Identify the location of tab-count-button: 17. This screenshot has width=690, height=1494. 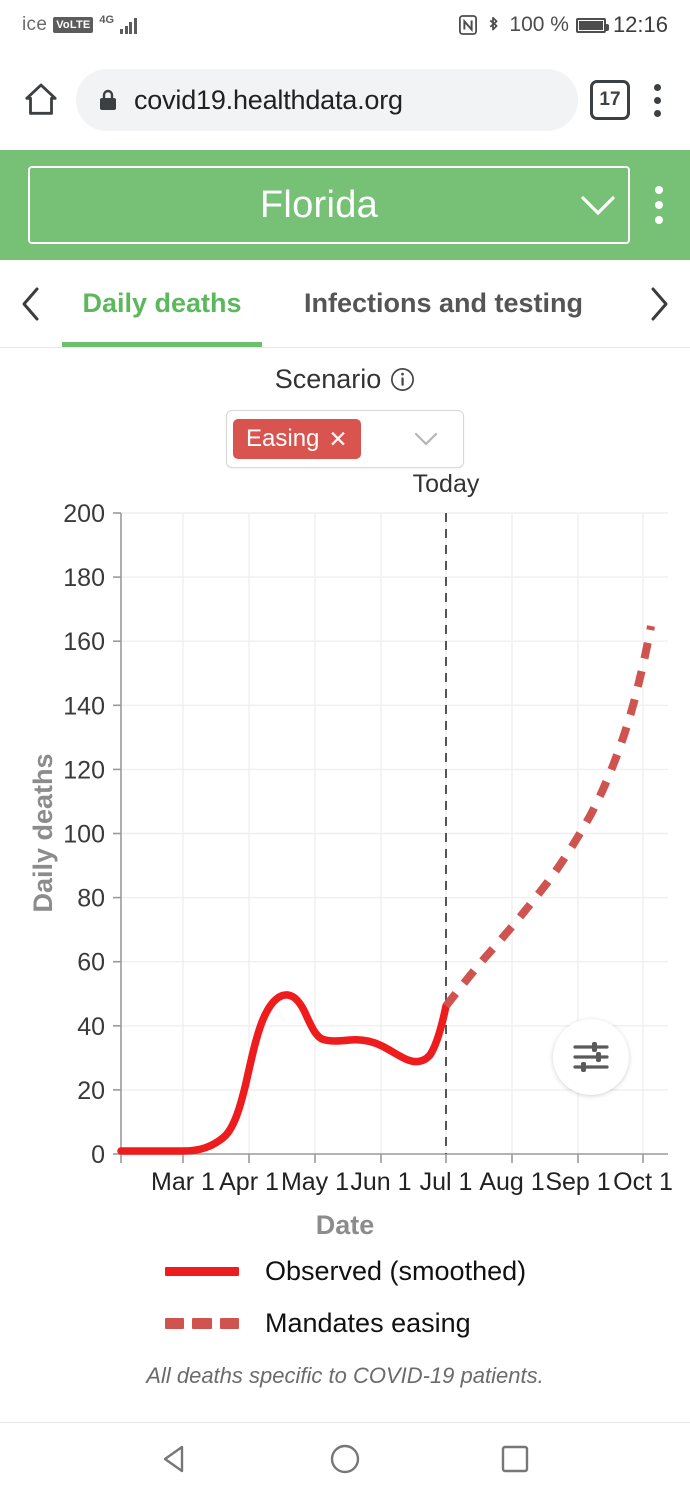
(610, 100).